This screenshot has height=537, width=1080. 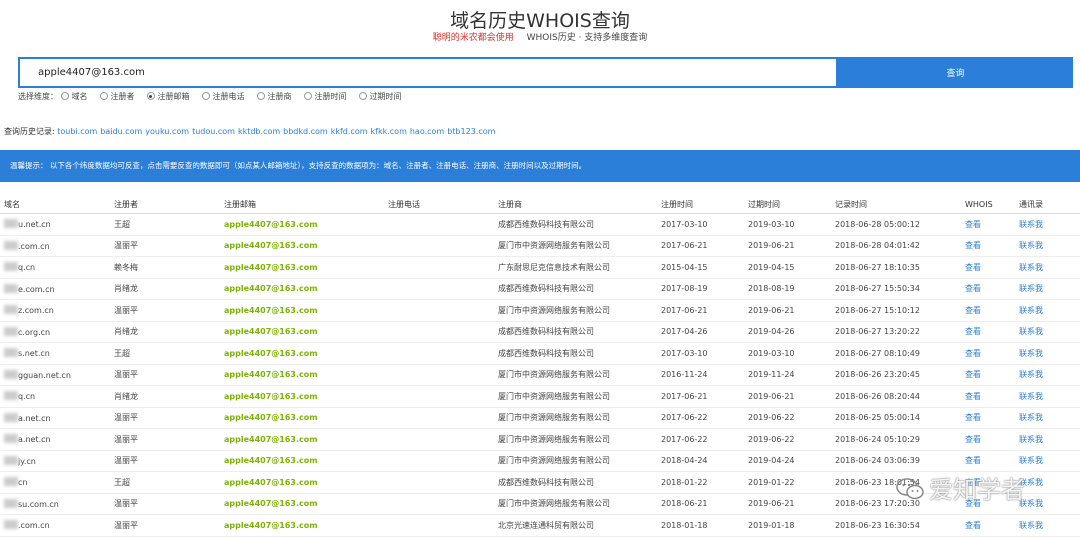 What do you see at coordinates (34, 332) in the screenshot?
I see `domain-text: c.org.cn` at bounding box center [34, 332].